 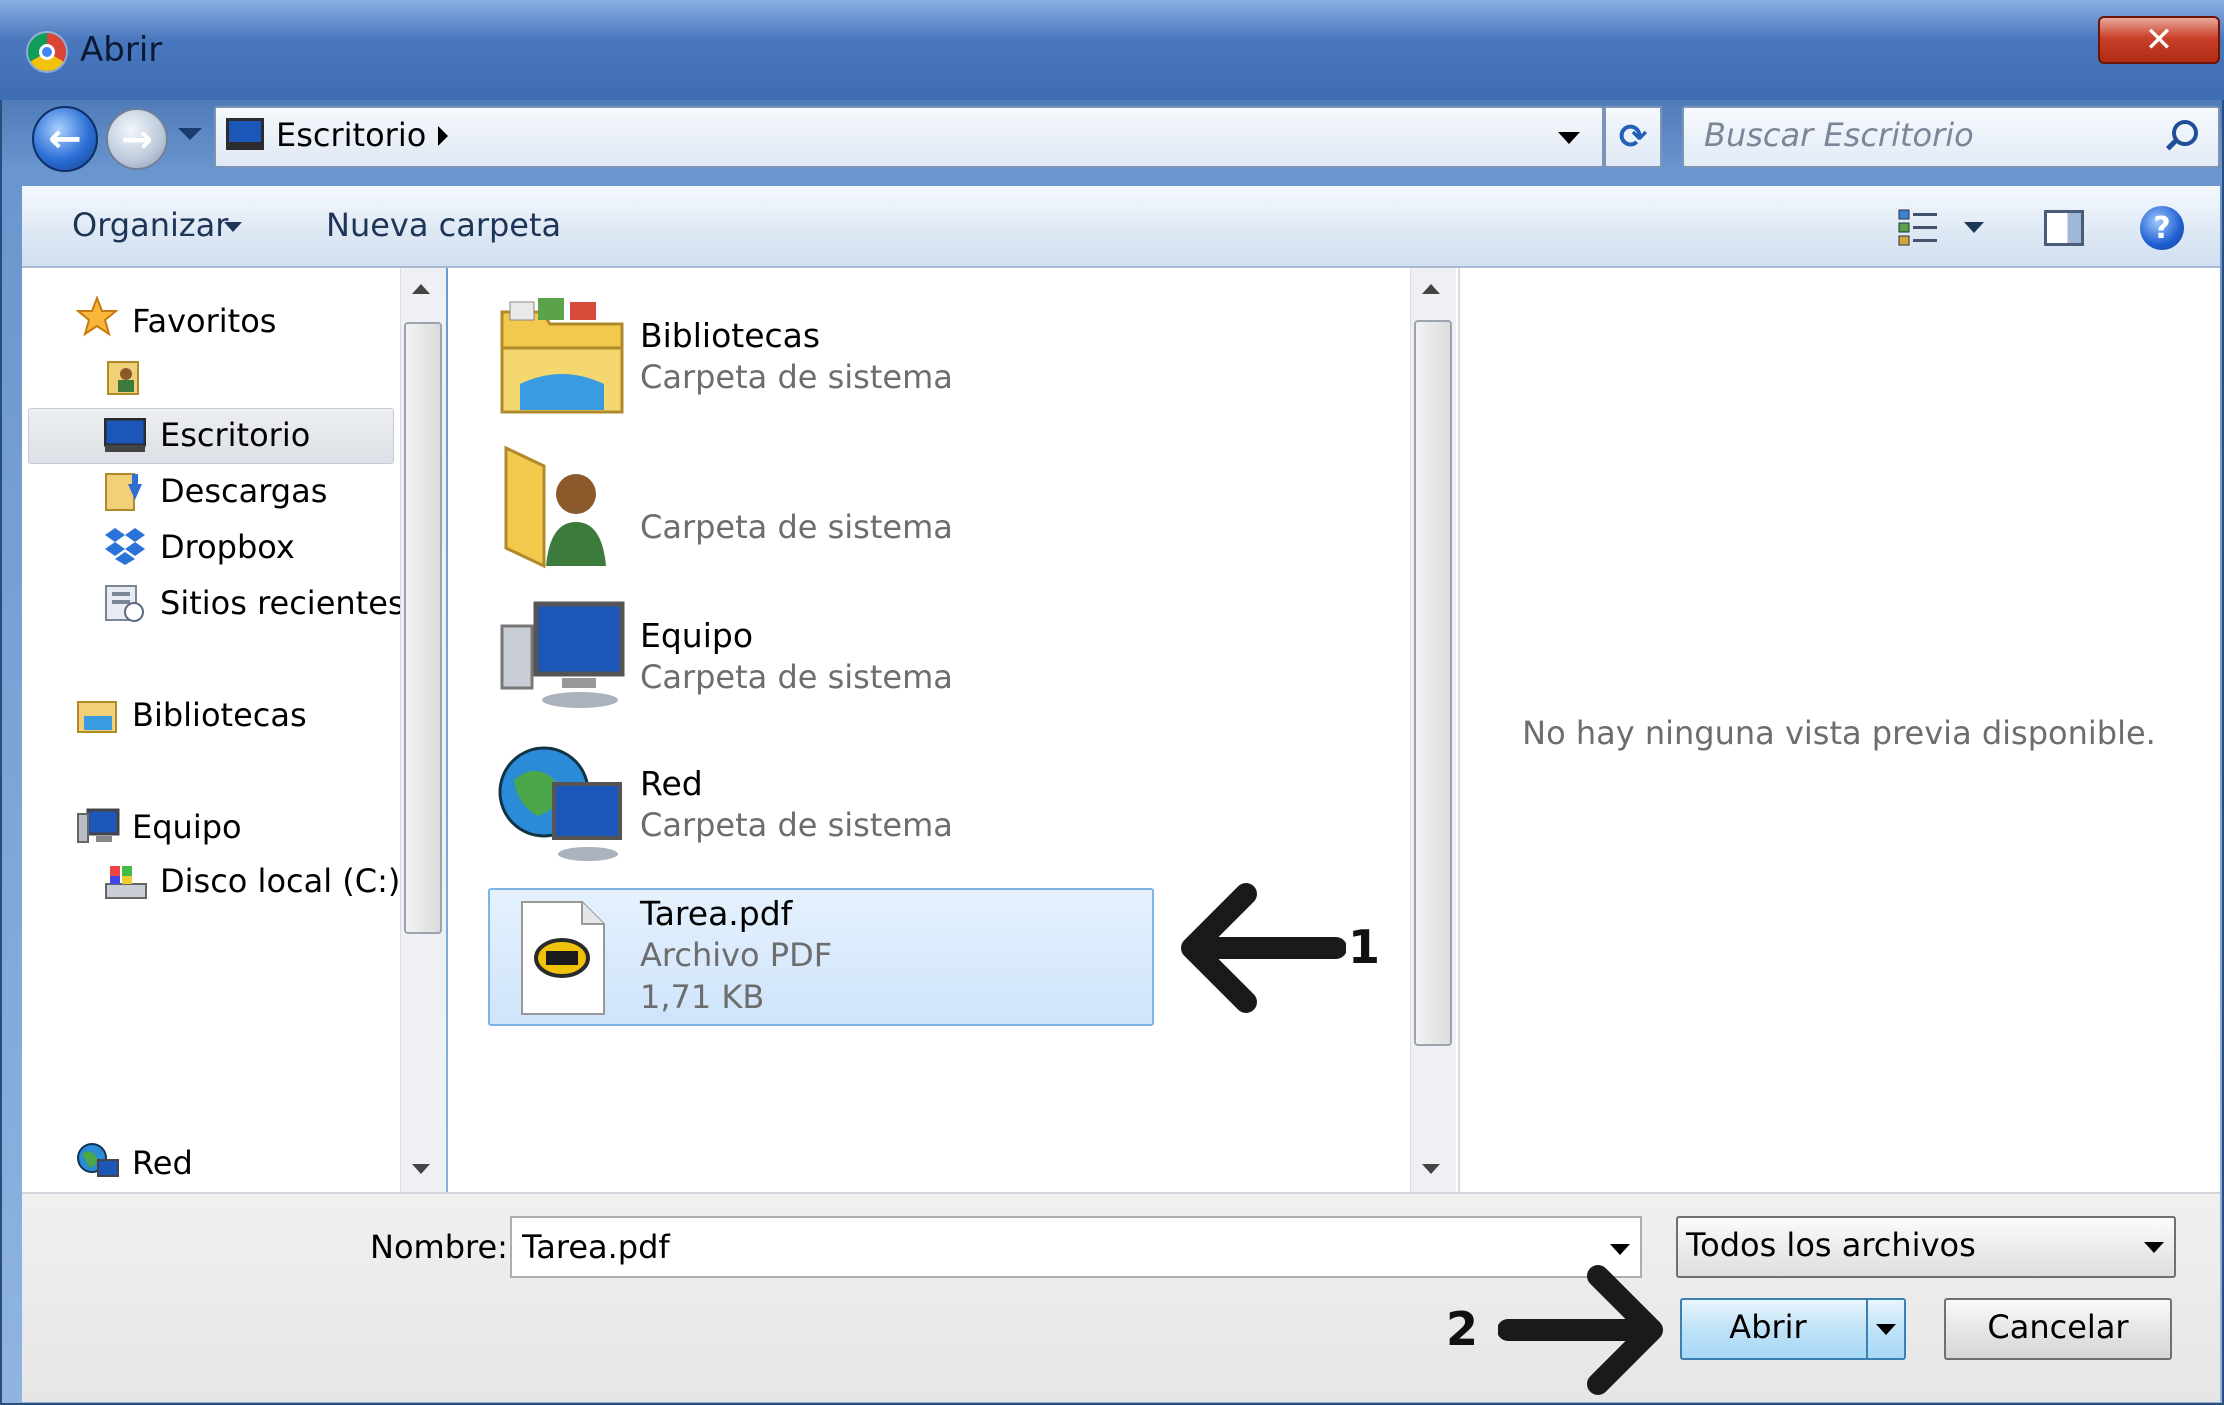 I want to click on window-title: Abrir, so click(x=121, y=50).